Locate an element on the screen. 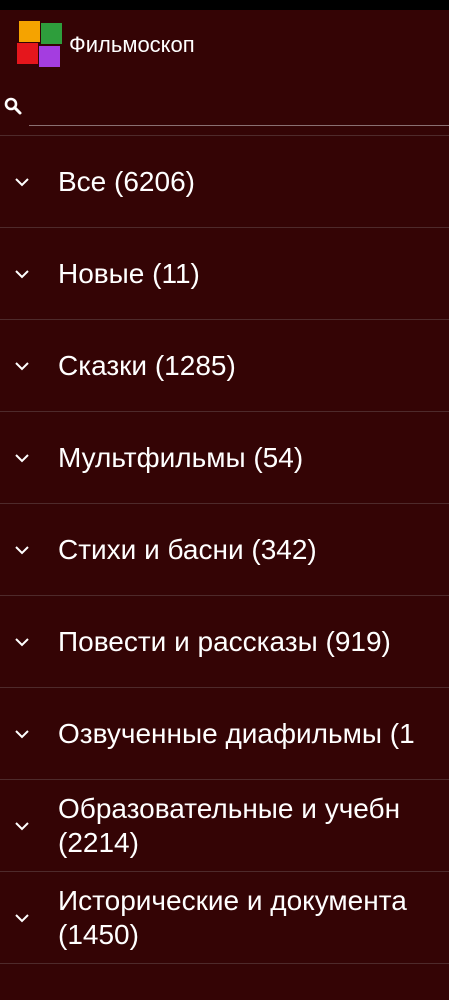  category-item-stories: Повести и рассказы (919) is located at coordinates (224, 642).